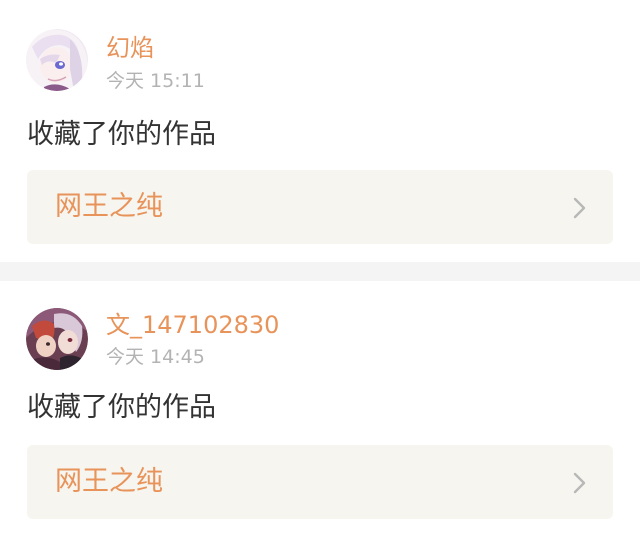  What do you see at coordinates (192, 325) in the screenshot?
I see `username: 文_147102830` at bounding box center [192, 325].